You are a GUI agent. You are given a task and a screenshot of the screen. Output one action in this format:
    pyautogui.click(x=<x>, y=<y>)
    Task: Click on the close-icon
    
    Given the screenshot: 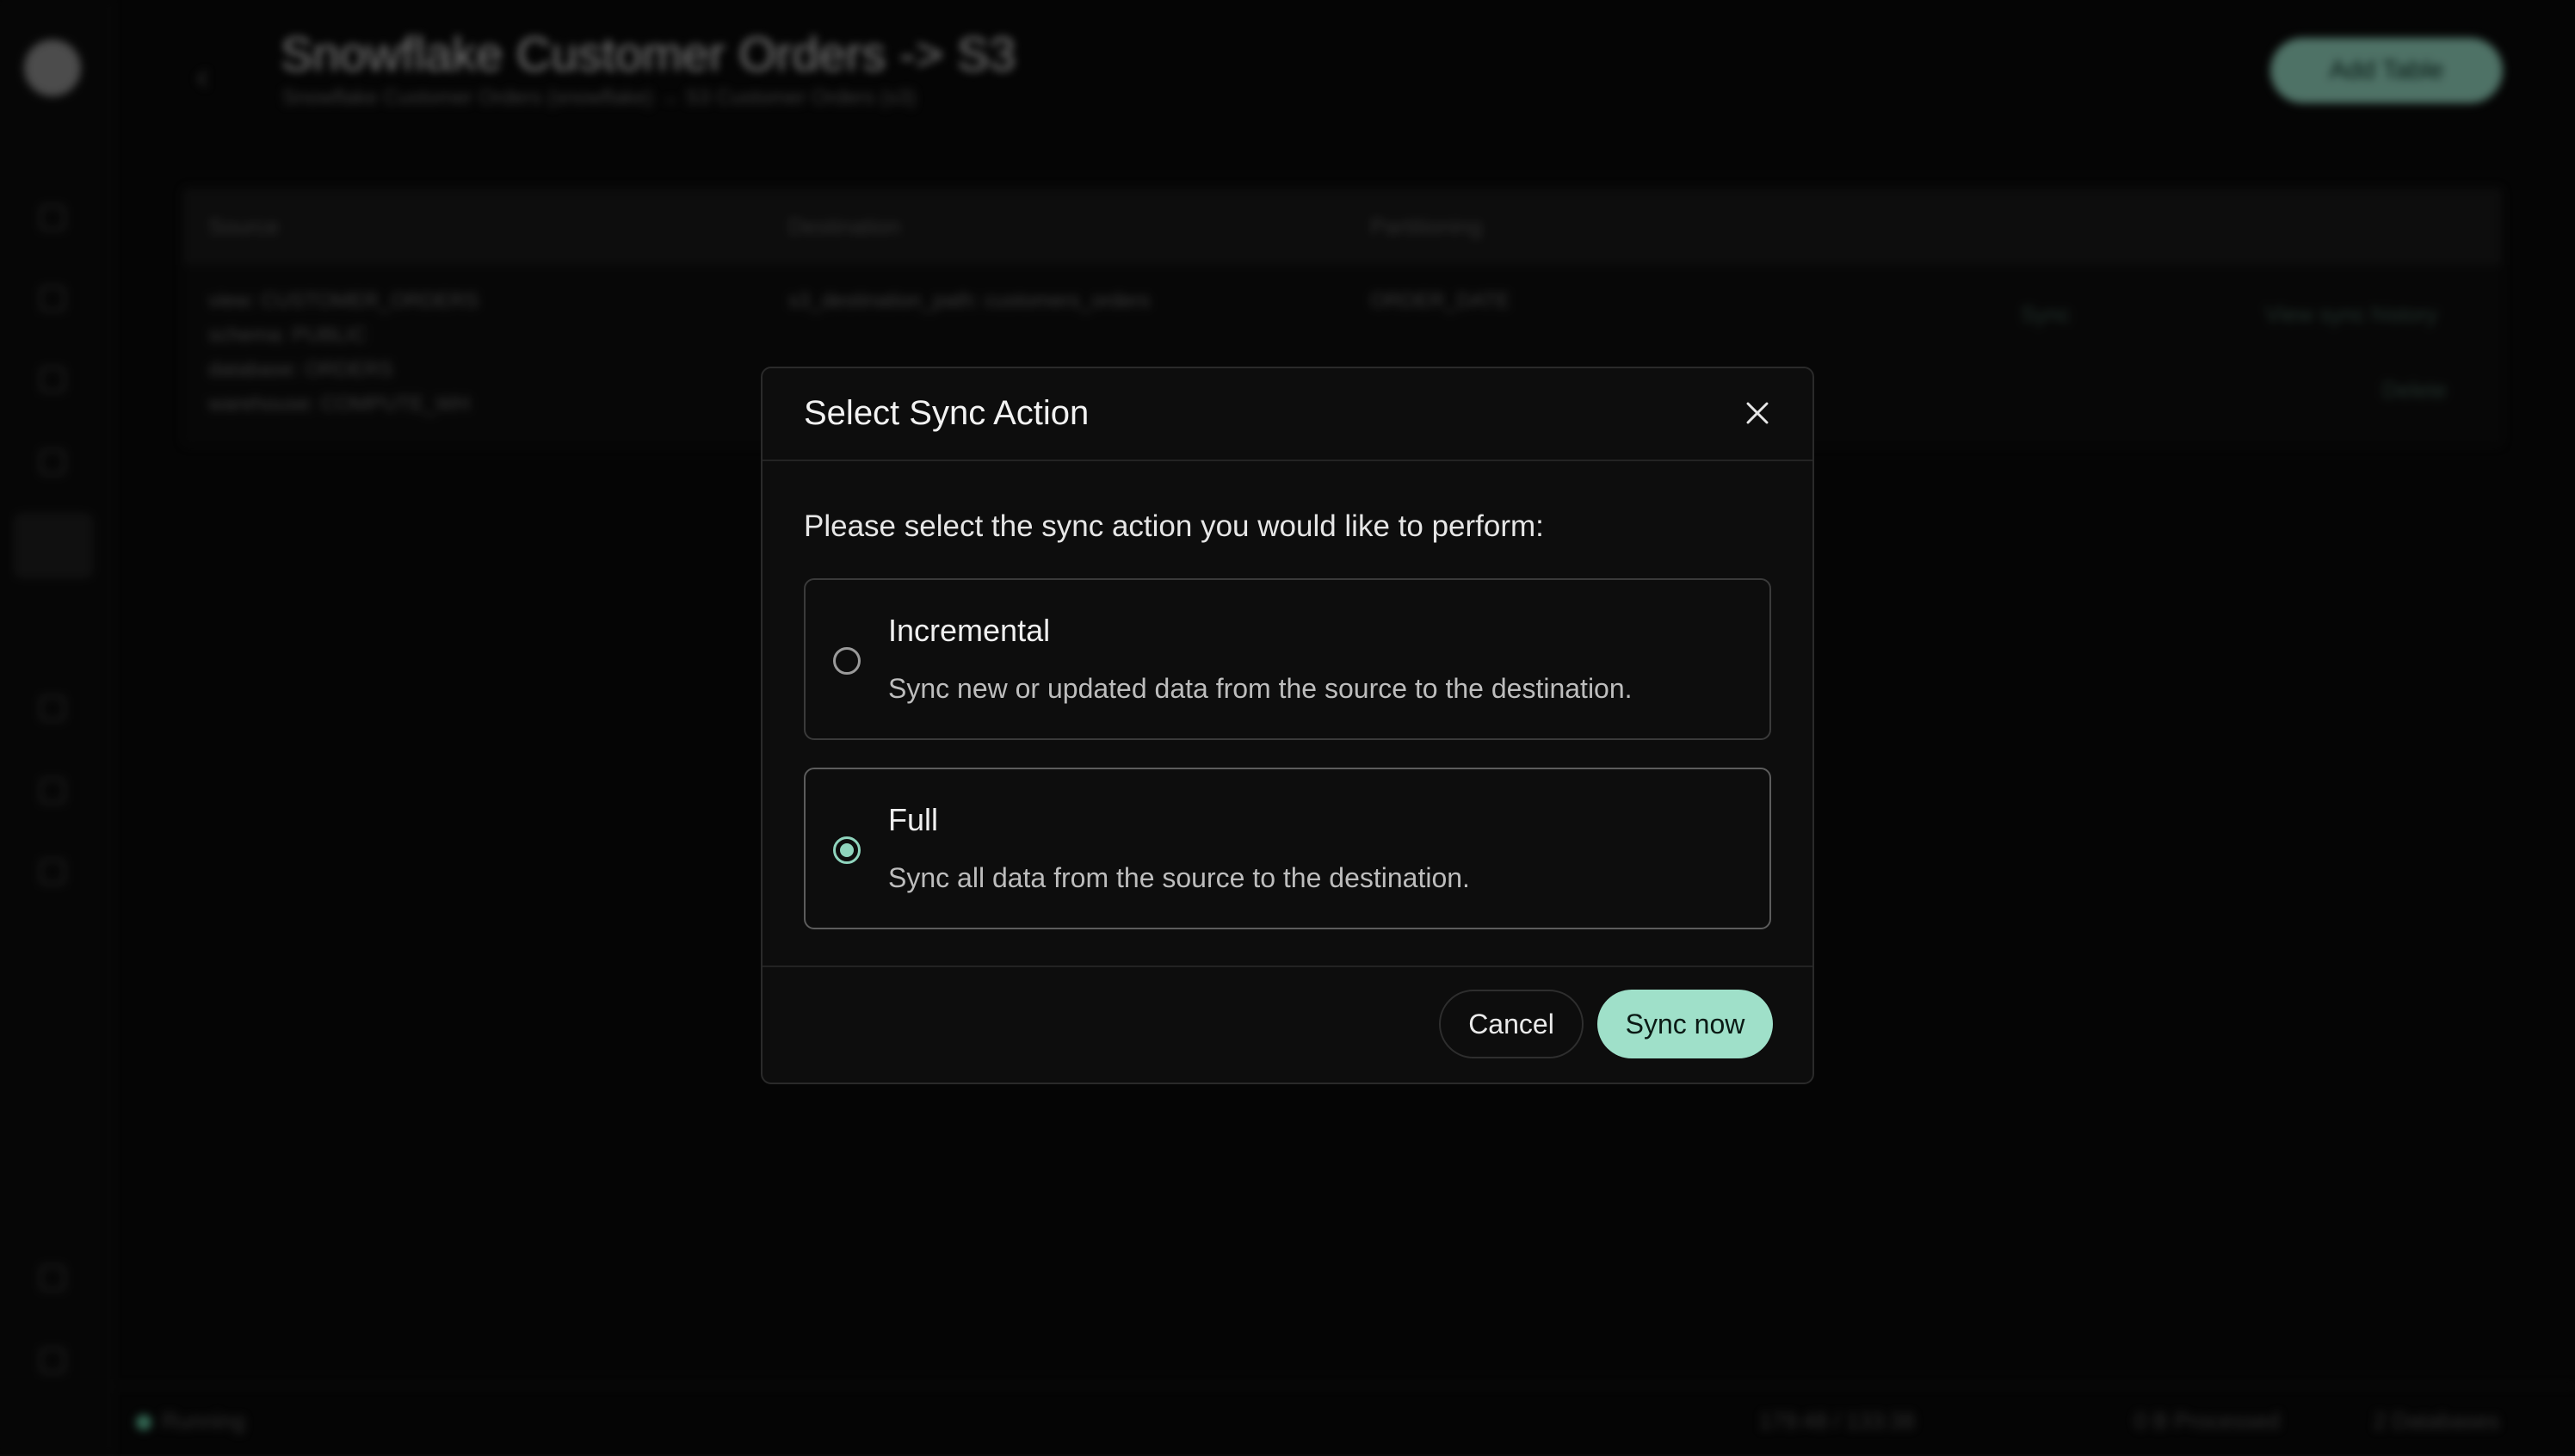 What is the action you would take?
    pyautogui.click(x=1757, y=413)
    